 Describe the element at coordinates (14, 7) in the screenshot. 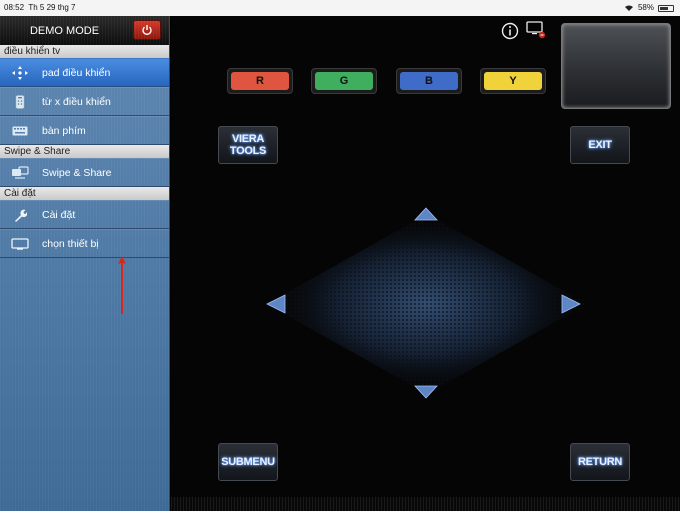

I see `status-time: 08:52` at that location.